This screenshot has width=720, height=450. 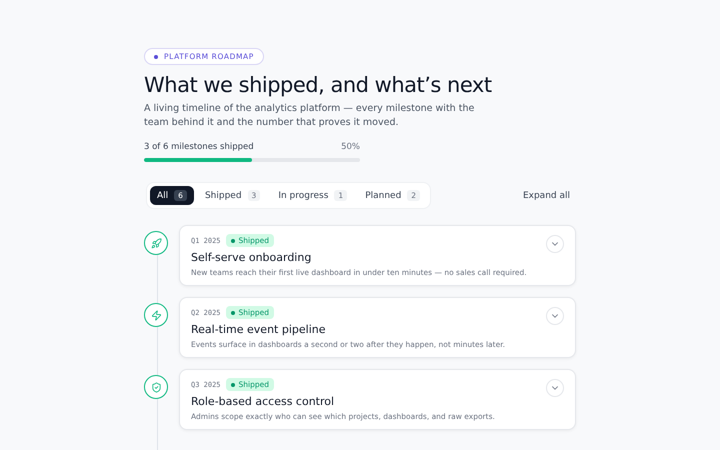 What do you see at coordinates (263, 401) in the screenshot?
I see `milestone-title: Role-based access control` at bounding box center [263, 401].